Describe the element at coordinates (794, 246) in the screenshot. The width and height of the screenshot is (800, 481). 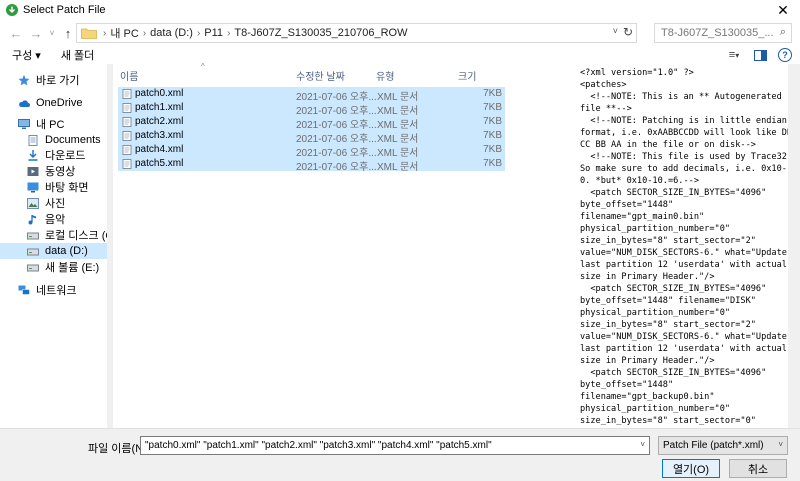
I see `preview-pane-scrollbar` at that location.